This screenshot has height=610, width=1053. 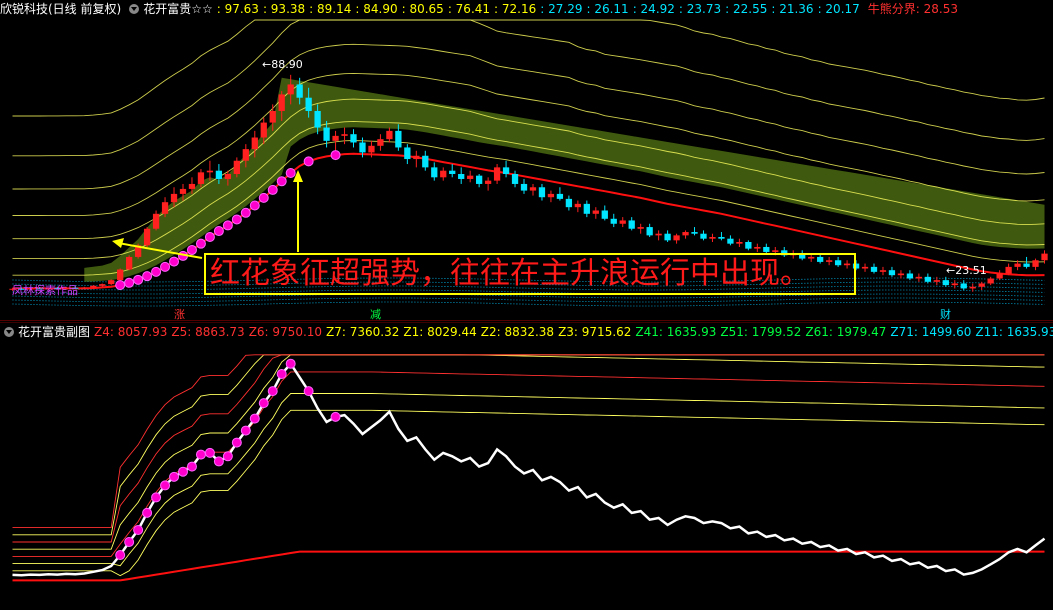 I want to click on peak-label: ←88.90, so click(x=282, y=64).